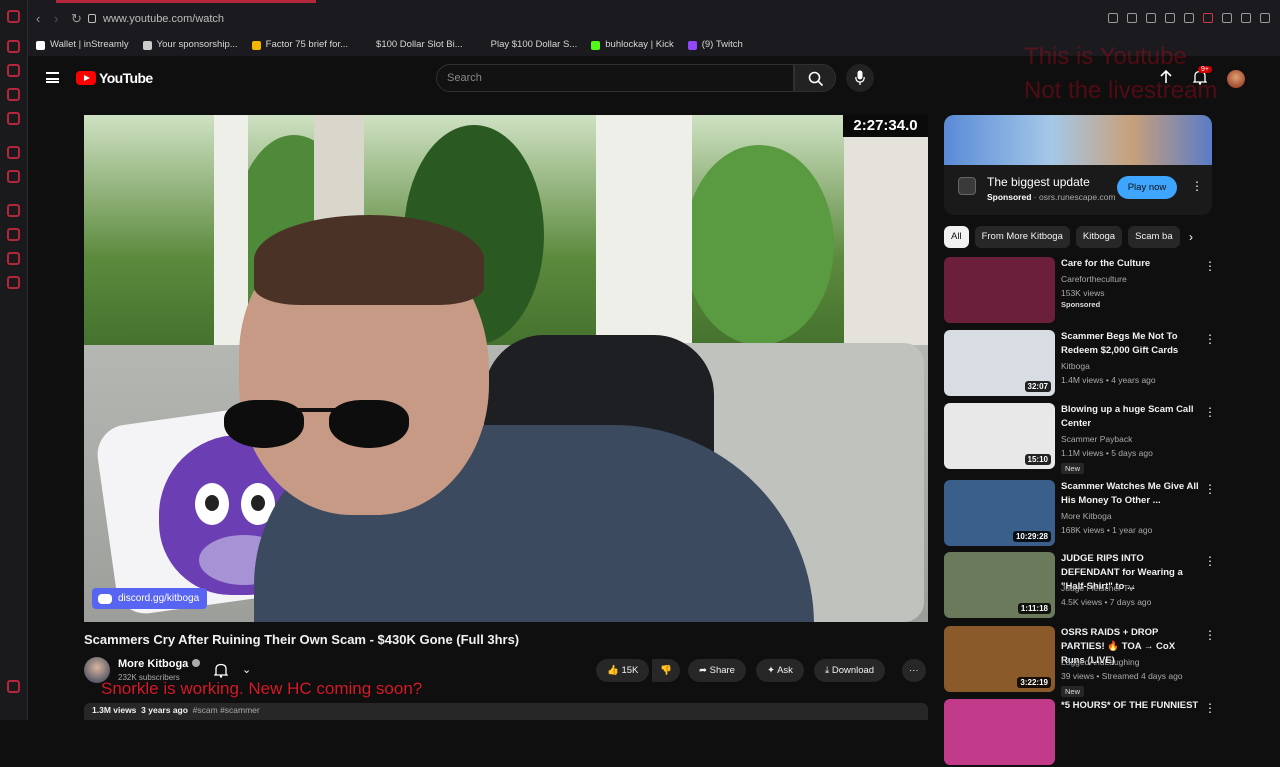 The width and height of the screenshot is (1280, 767). I want to click on hamburger-menu-icon, so click(52, 77).